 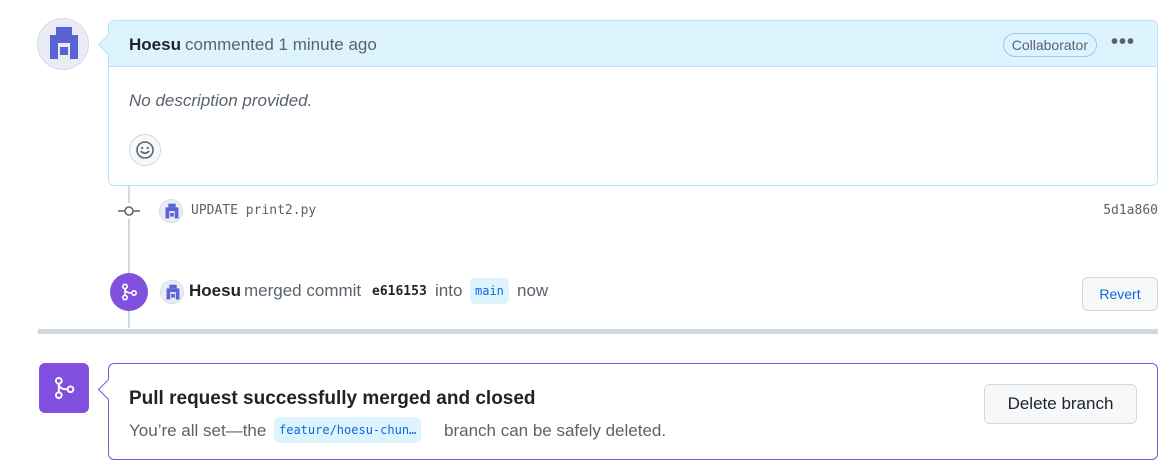 I want to click on merge-event-time: now, so click(x=532, y=291).